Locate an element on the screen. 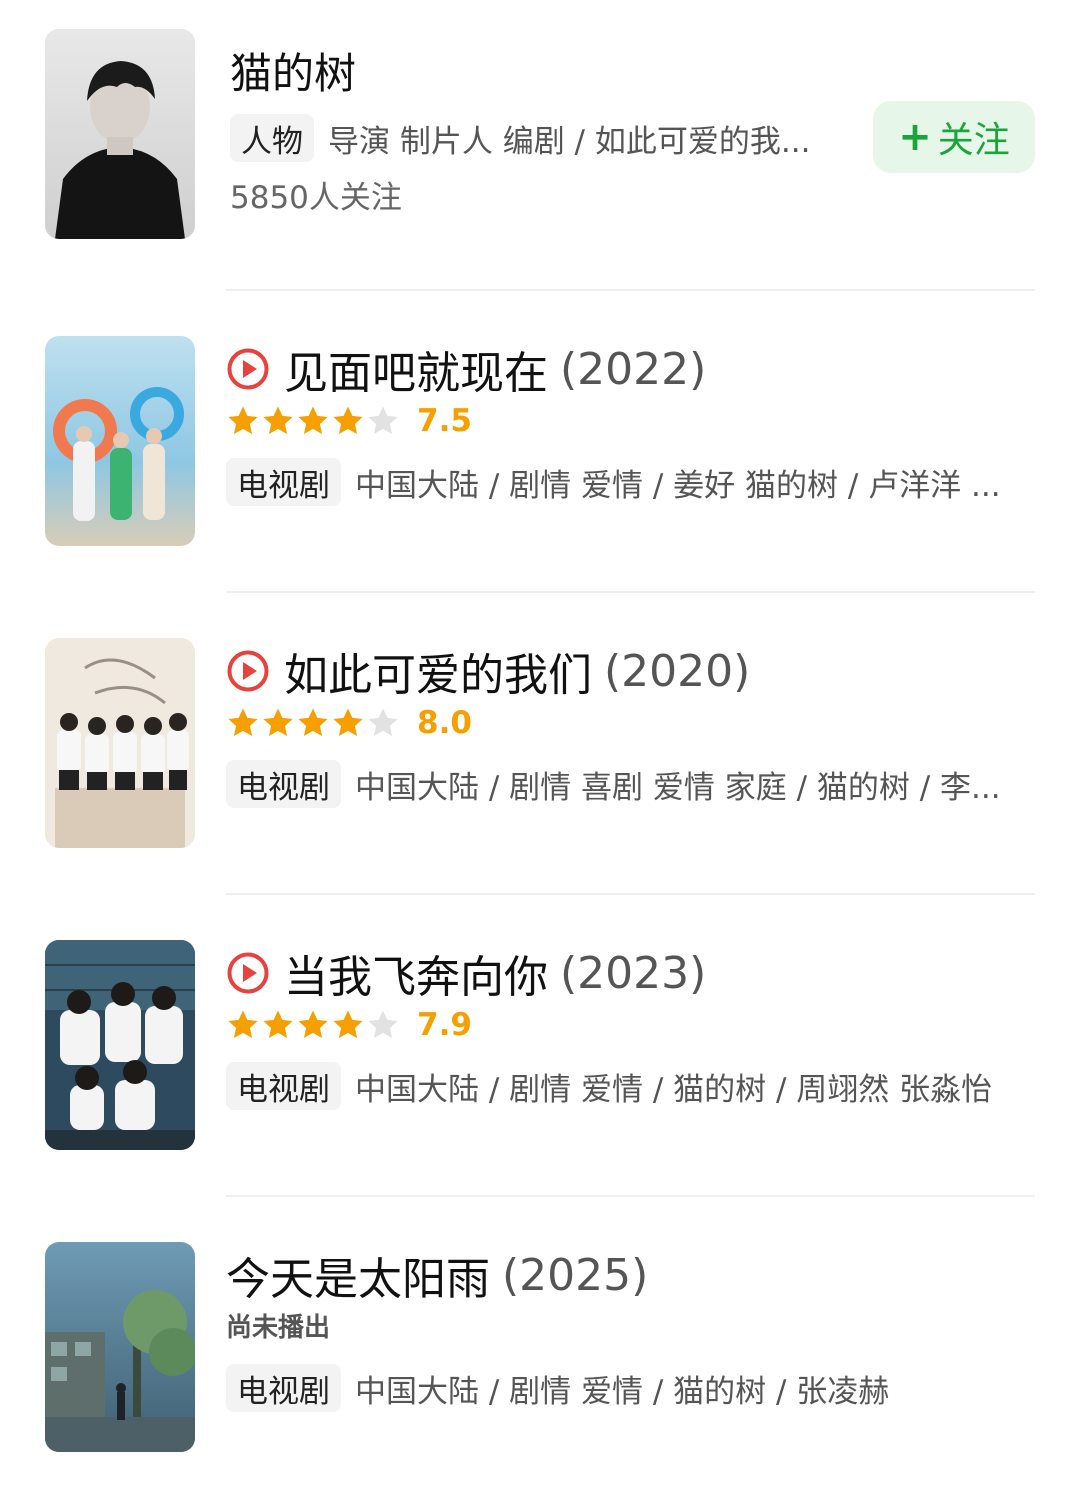  follow-button: + 关注 is located at coordinates (954, 137).